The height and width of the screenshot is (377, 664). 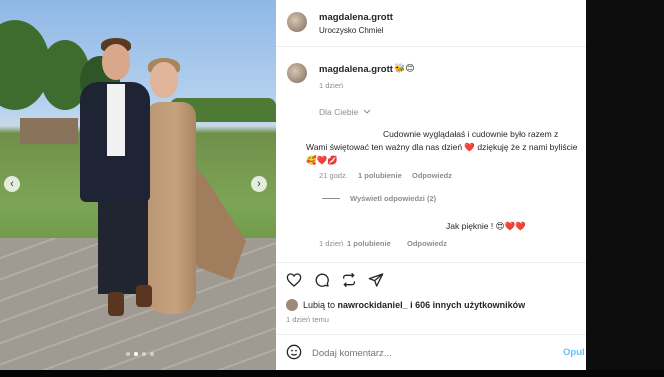 I want to click on add-comment-bar: Opul, so click(x=431, y=352).